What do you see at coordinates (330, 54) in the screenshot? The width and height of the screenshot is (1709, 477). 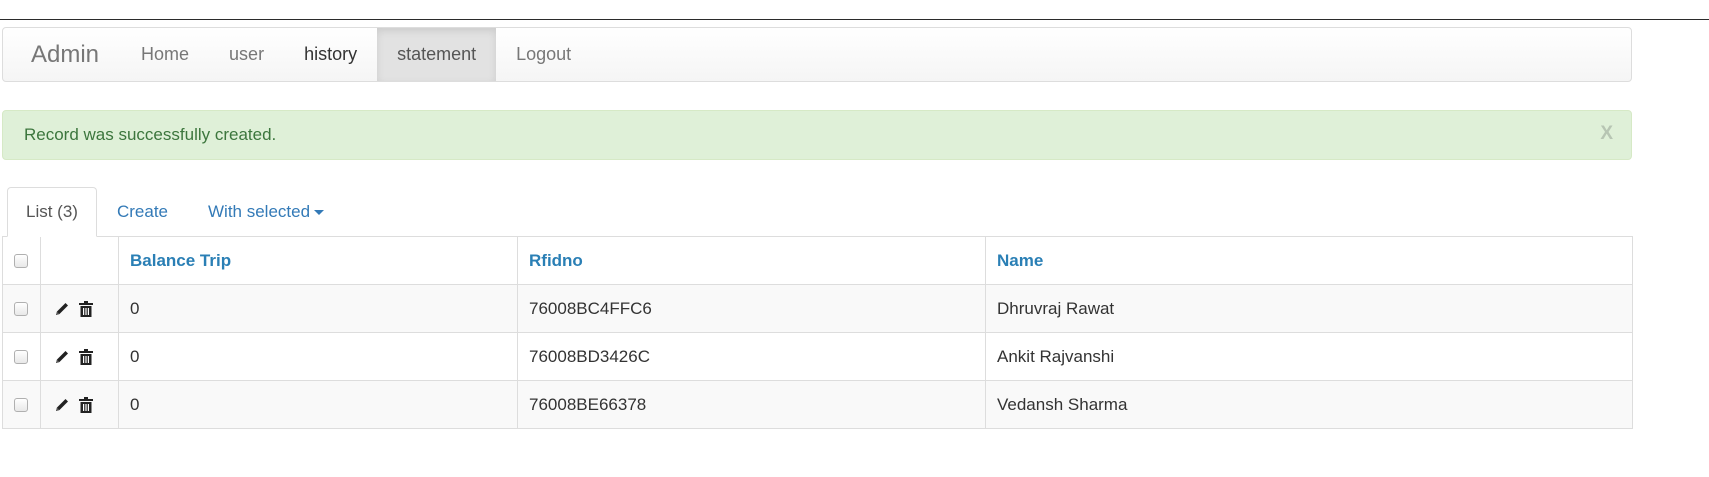 I see `nav-history: history` at bounding box center [330, 54].